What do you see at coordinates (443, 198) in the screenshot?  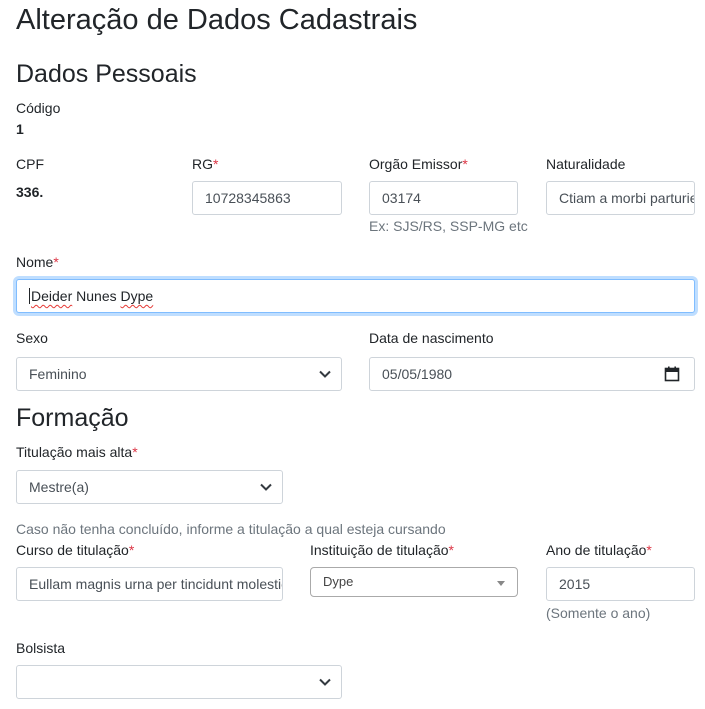 I see `orgao-emissor-input: 03174` at bounding box center [443, 198].